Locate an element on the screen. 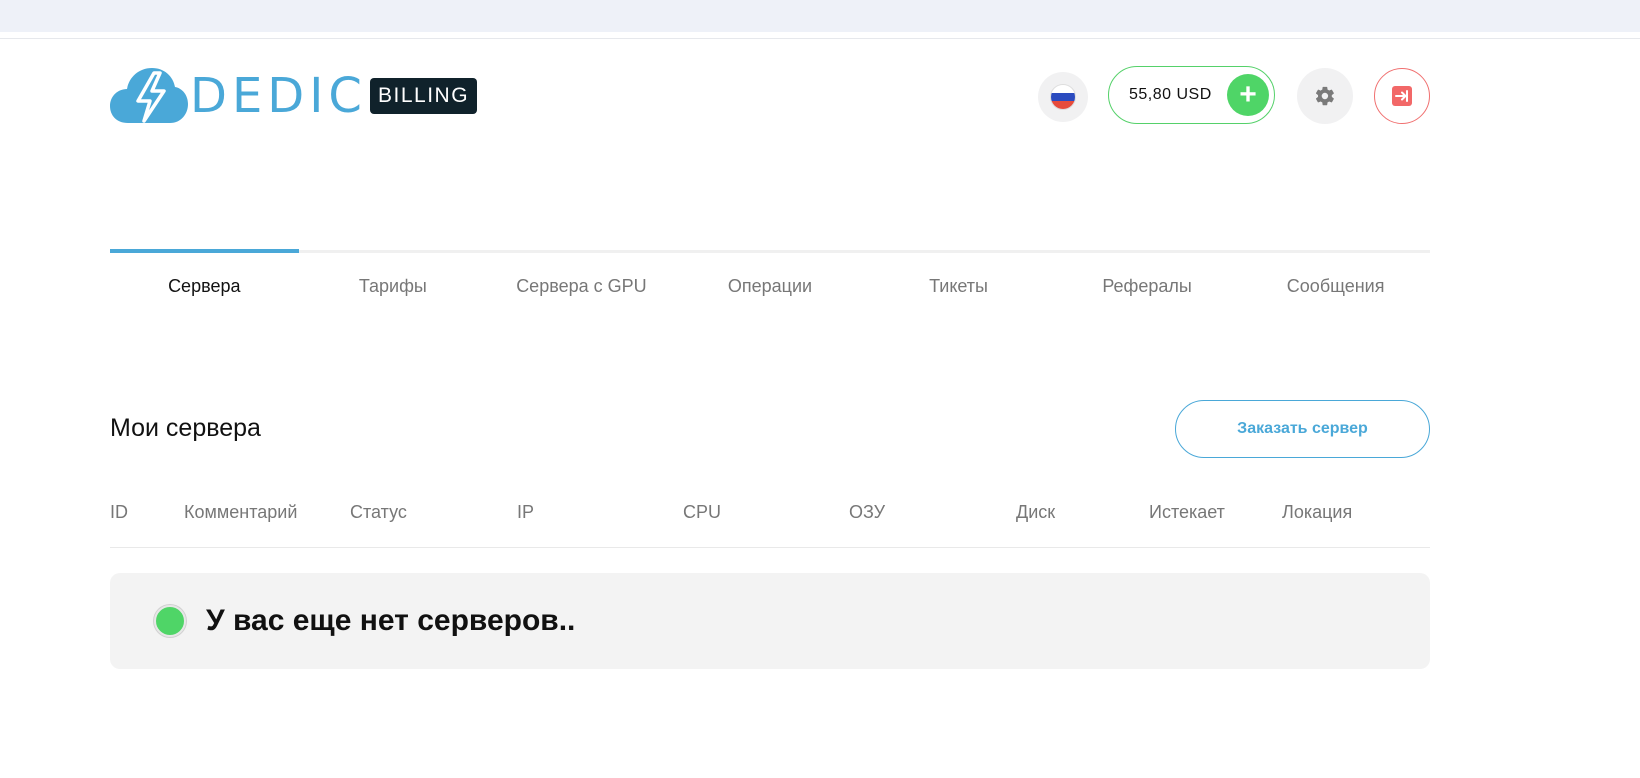 Image resolution: width=1640 pixels, height=778 pixels. table-divider is located at coordinates (770, 547).